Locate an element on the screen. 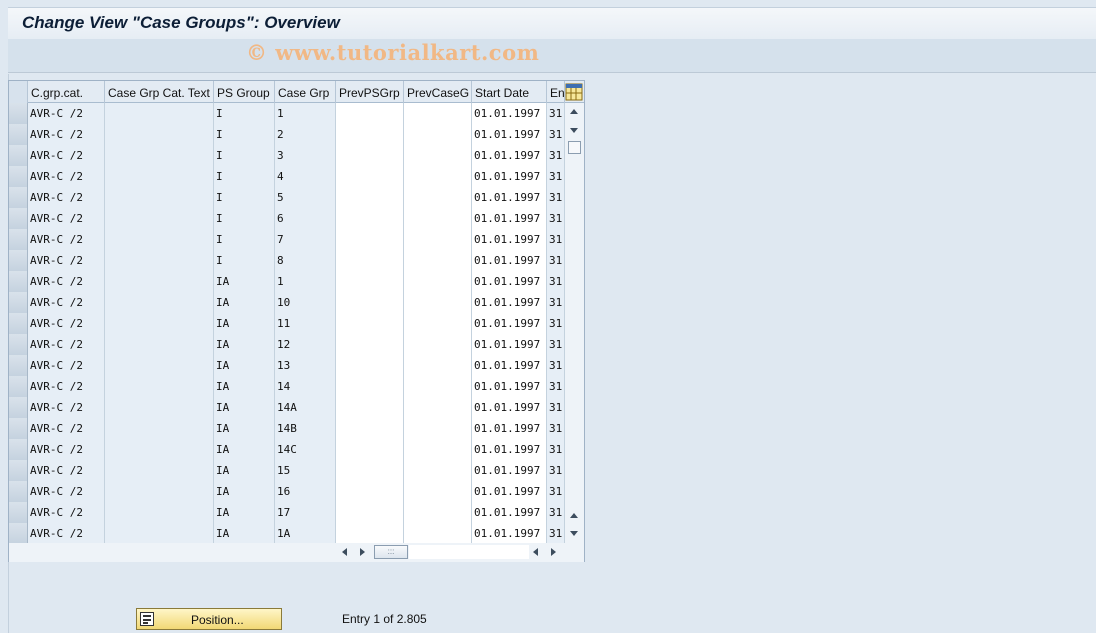  column-header-ps-group: PS Group is located at coordinates (244, 92).